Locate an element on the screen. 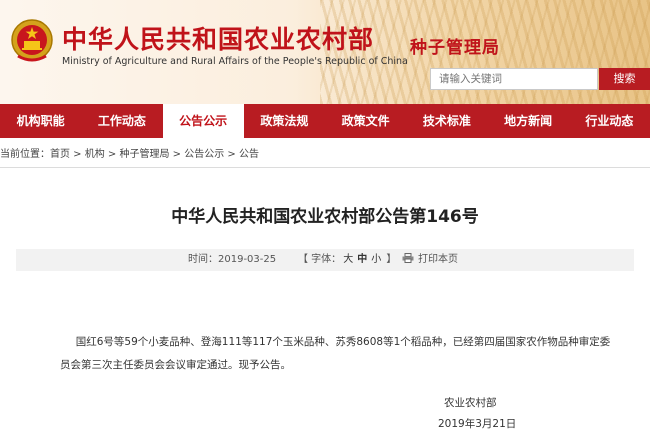  print-label: 打印本页 is located at coordinates (438, 259).